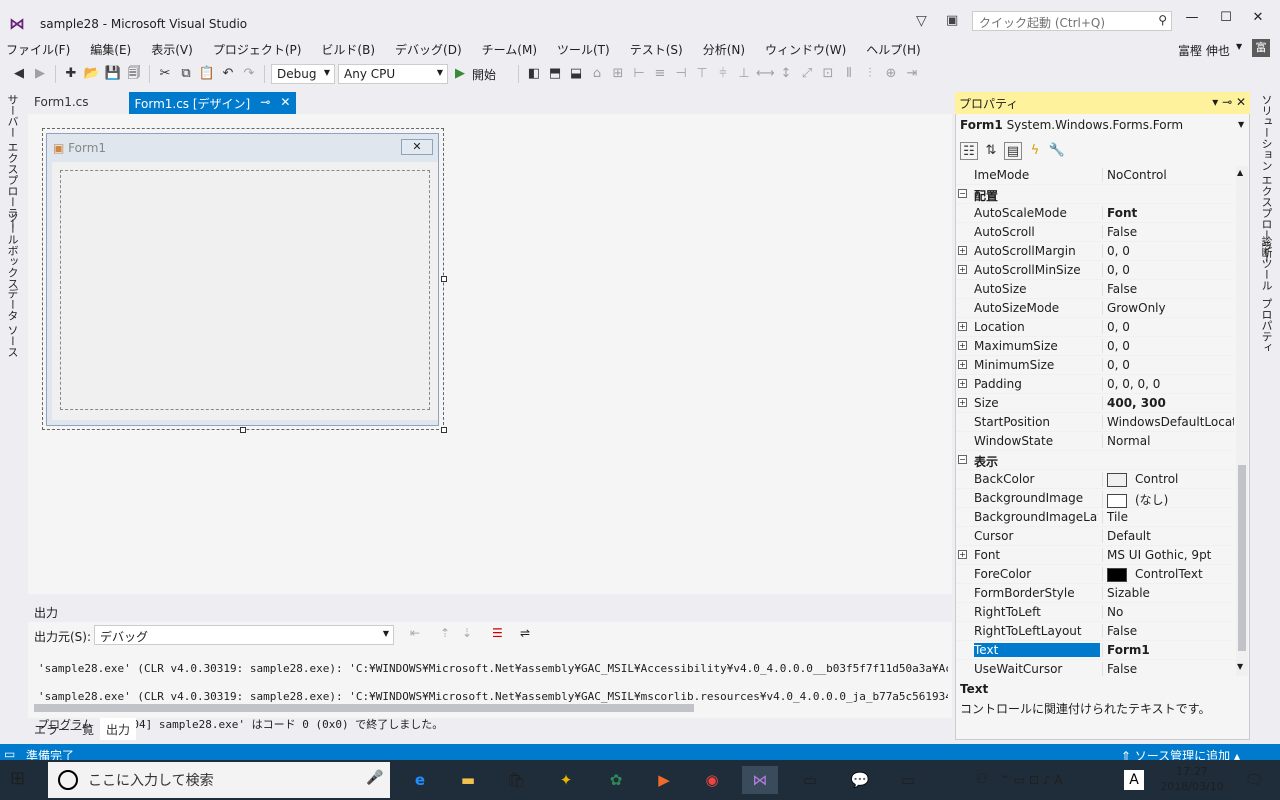 The height and width of the screenshot is (800, 1280). I want to click on media-player-icon: ▶, so click(664, 780).